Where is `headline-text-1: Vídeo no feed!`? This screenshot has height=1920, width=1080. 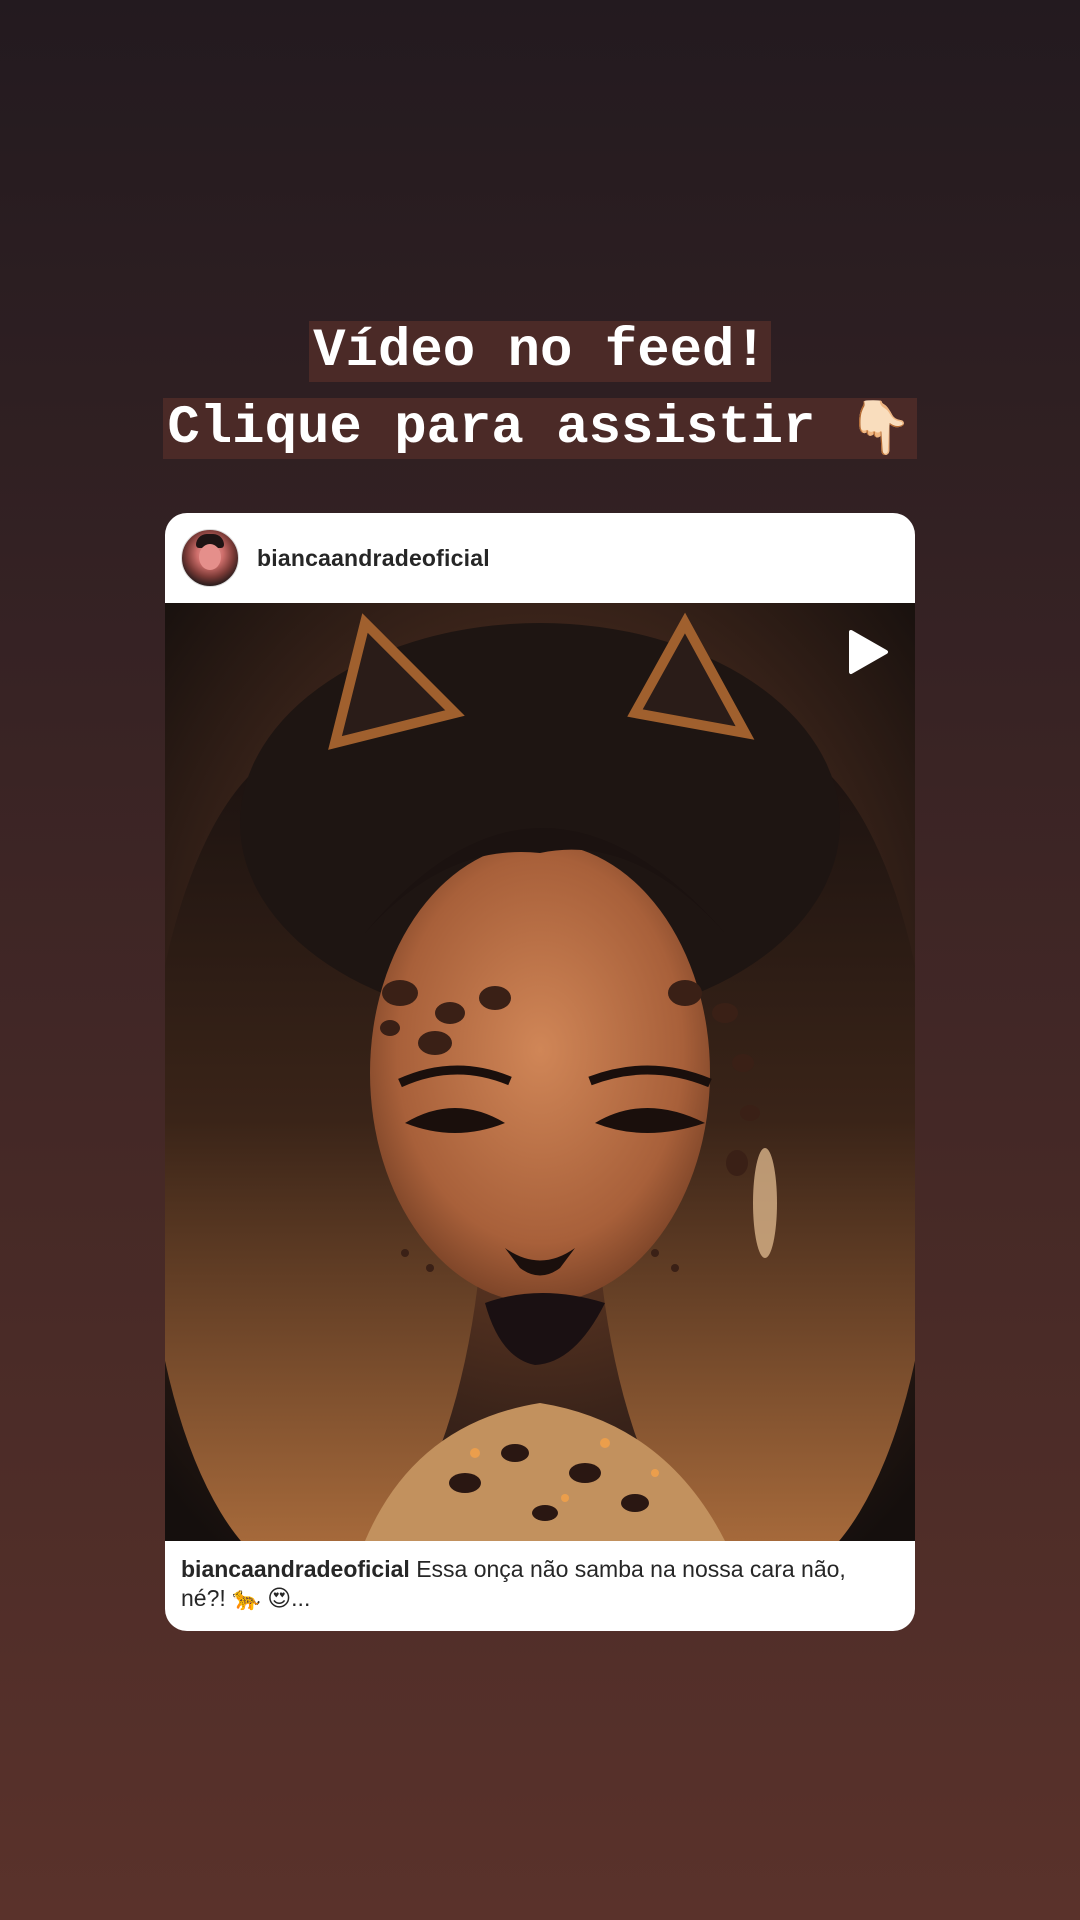
headline-text-1: Vídeo no feed! is located at coordinates (540, 351).